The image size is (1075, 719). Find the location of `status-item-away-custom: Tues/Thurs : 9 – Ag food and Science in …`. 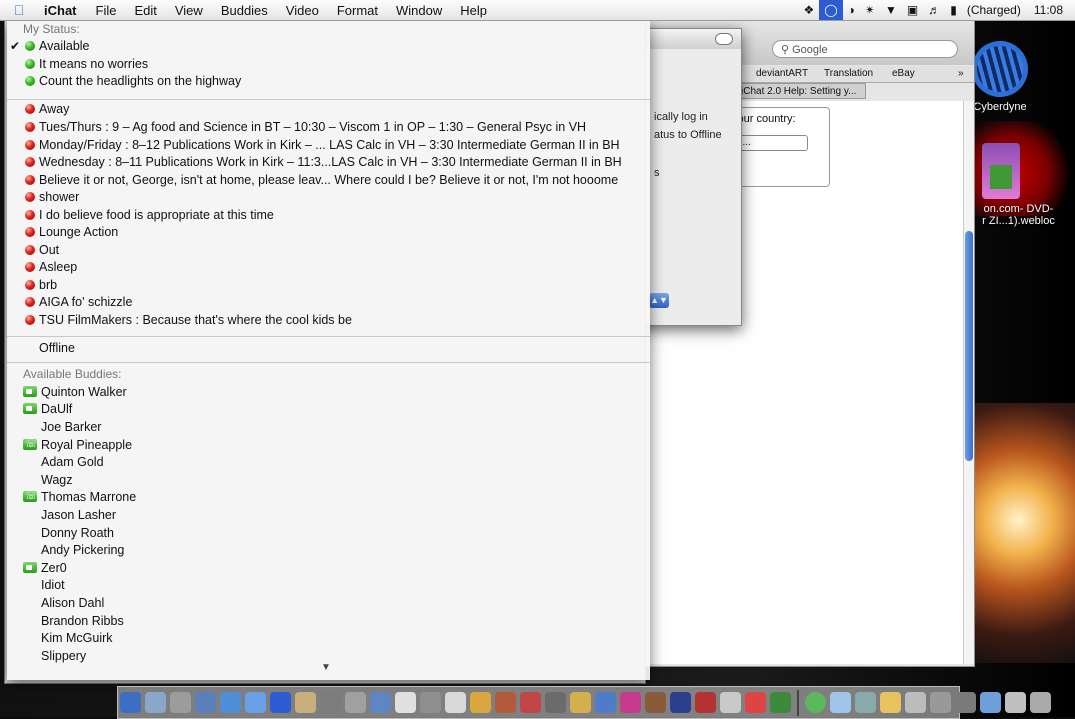

status-item-away-custom: Tues/Thurs : 9 – Ag food and Science in … is located at coordinates (328, 127).